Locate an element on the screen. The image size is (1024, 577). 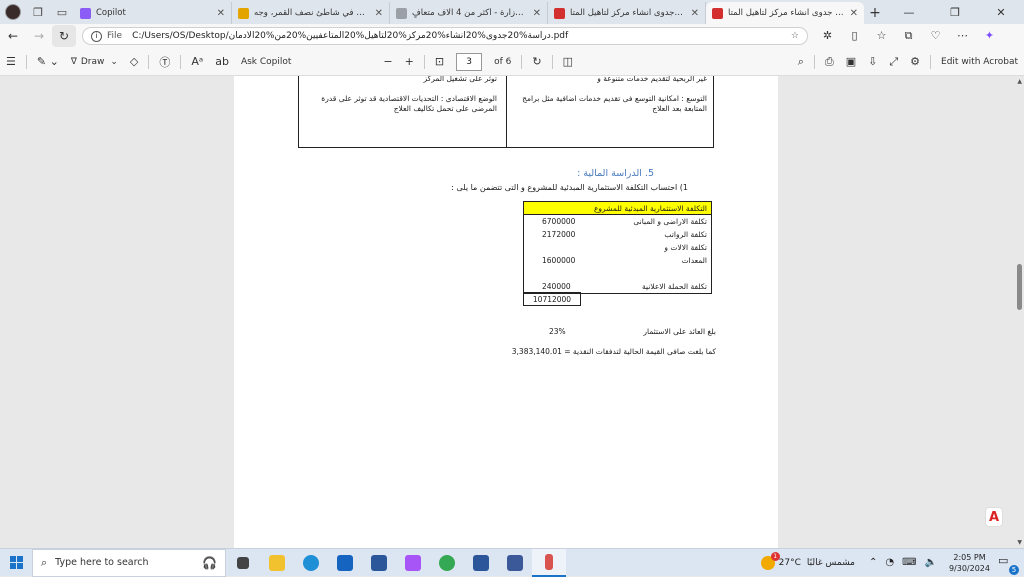
edge-icon is located at coordinates (311, 563).